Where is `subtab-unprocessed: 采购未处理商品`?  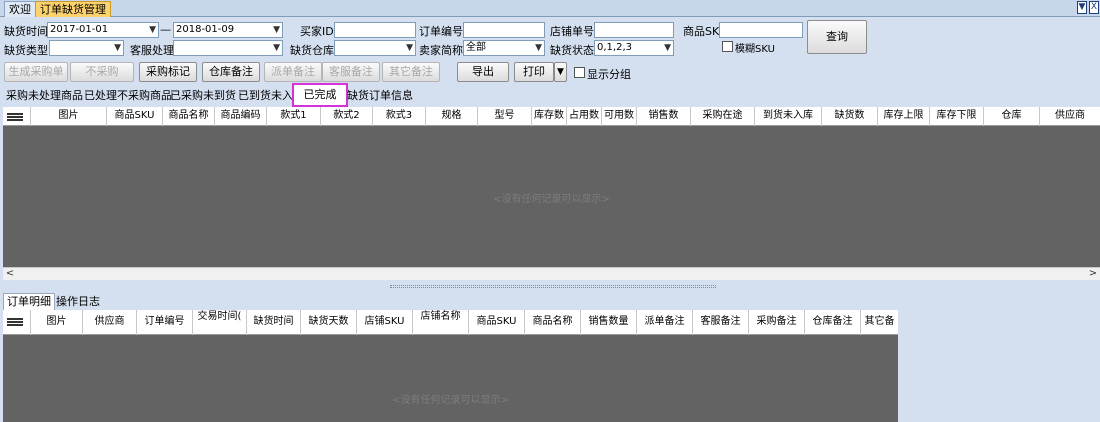 subtab-unprocessed: 采购未处理商品 is located at coordinates (44, 96).